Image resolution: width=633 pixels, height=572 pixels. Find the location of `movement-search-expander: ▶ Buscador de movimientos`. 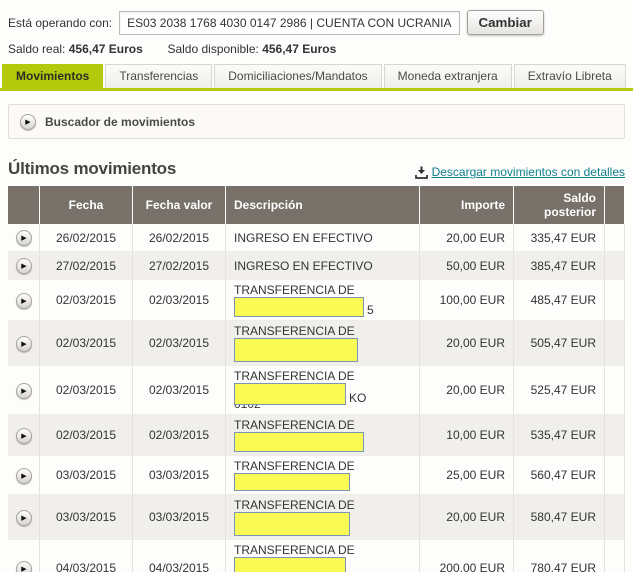

movement-search-expander: ▶ Buscador de movimientos is located at coordinates (316, 121).